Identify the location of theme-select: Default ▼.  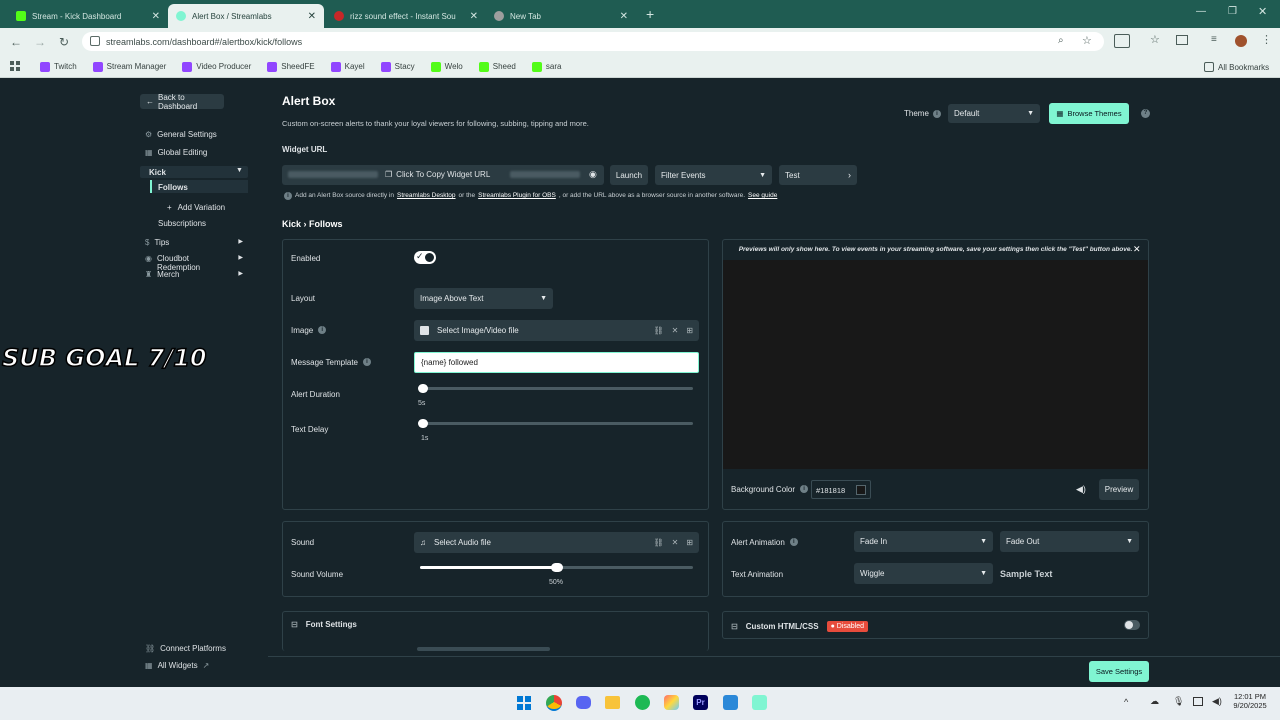
(994, 113).